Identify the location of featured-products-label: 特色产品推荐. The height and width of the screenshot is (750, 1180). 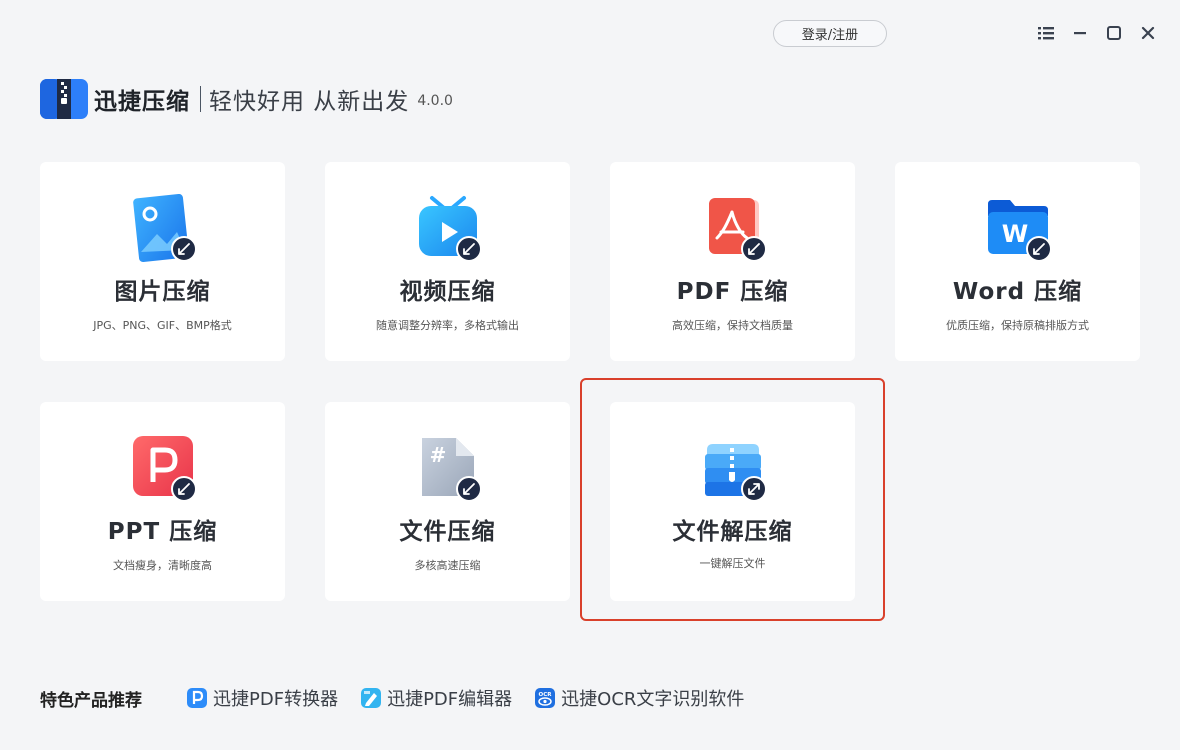
(91, 700).